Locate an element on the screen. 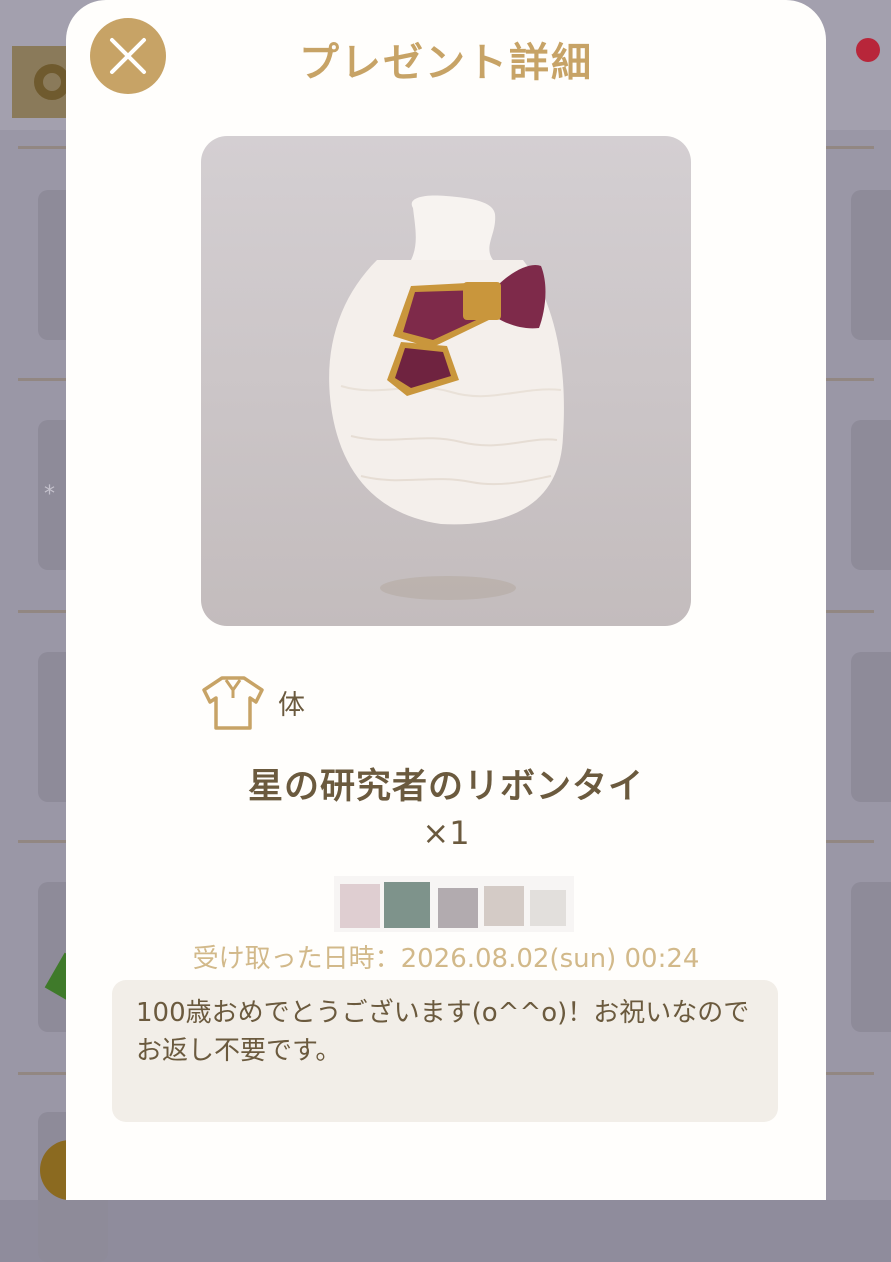  ring-icon is located at coordinates (52, 82).